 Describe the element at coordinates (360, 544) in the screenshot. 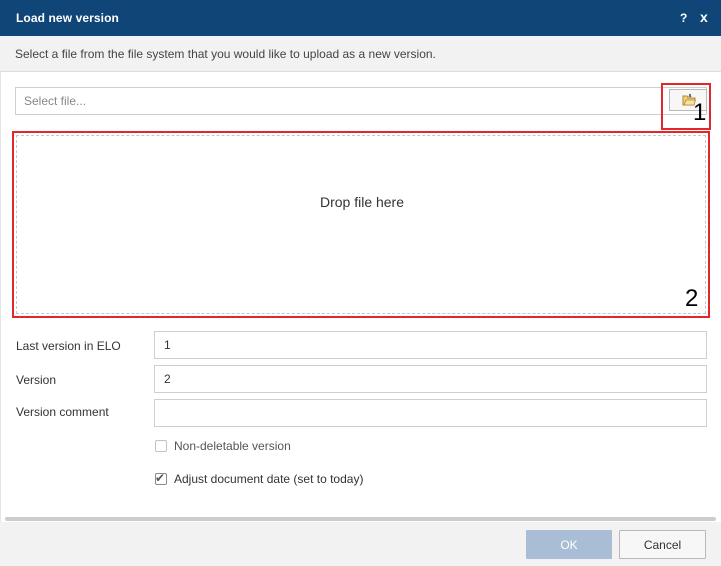

I see `dialog-footer: OK Cancel` at that location.